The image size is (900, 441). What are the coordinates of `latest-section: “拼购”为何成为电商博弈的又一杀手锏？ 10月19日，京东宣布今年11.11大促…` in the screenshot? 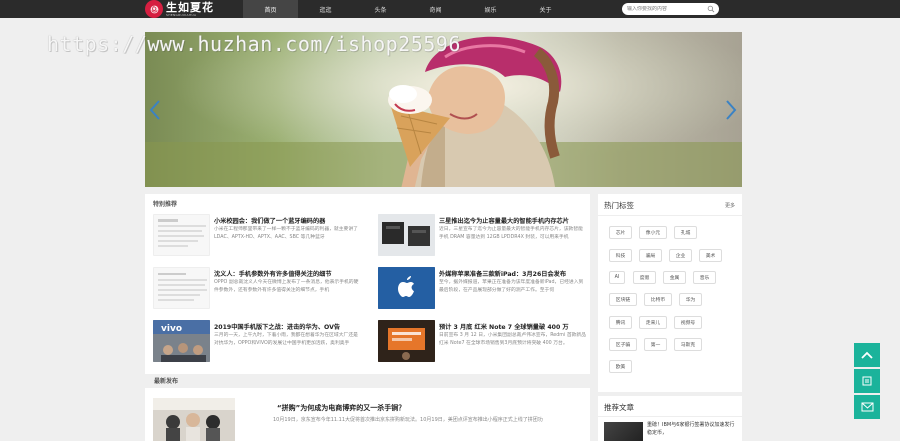 It's located at (367, 414).